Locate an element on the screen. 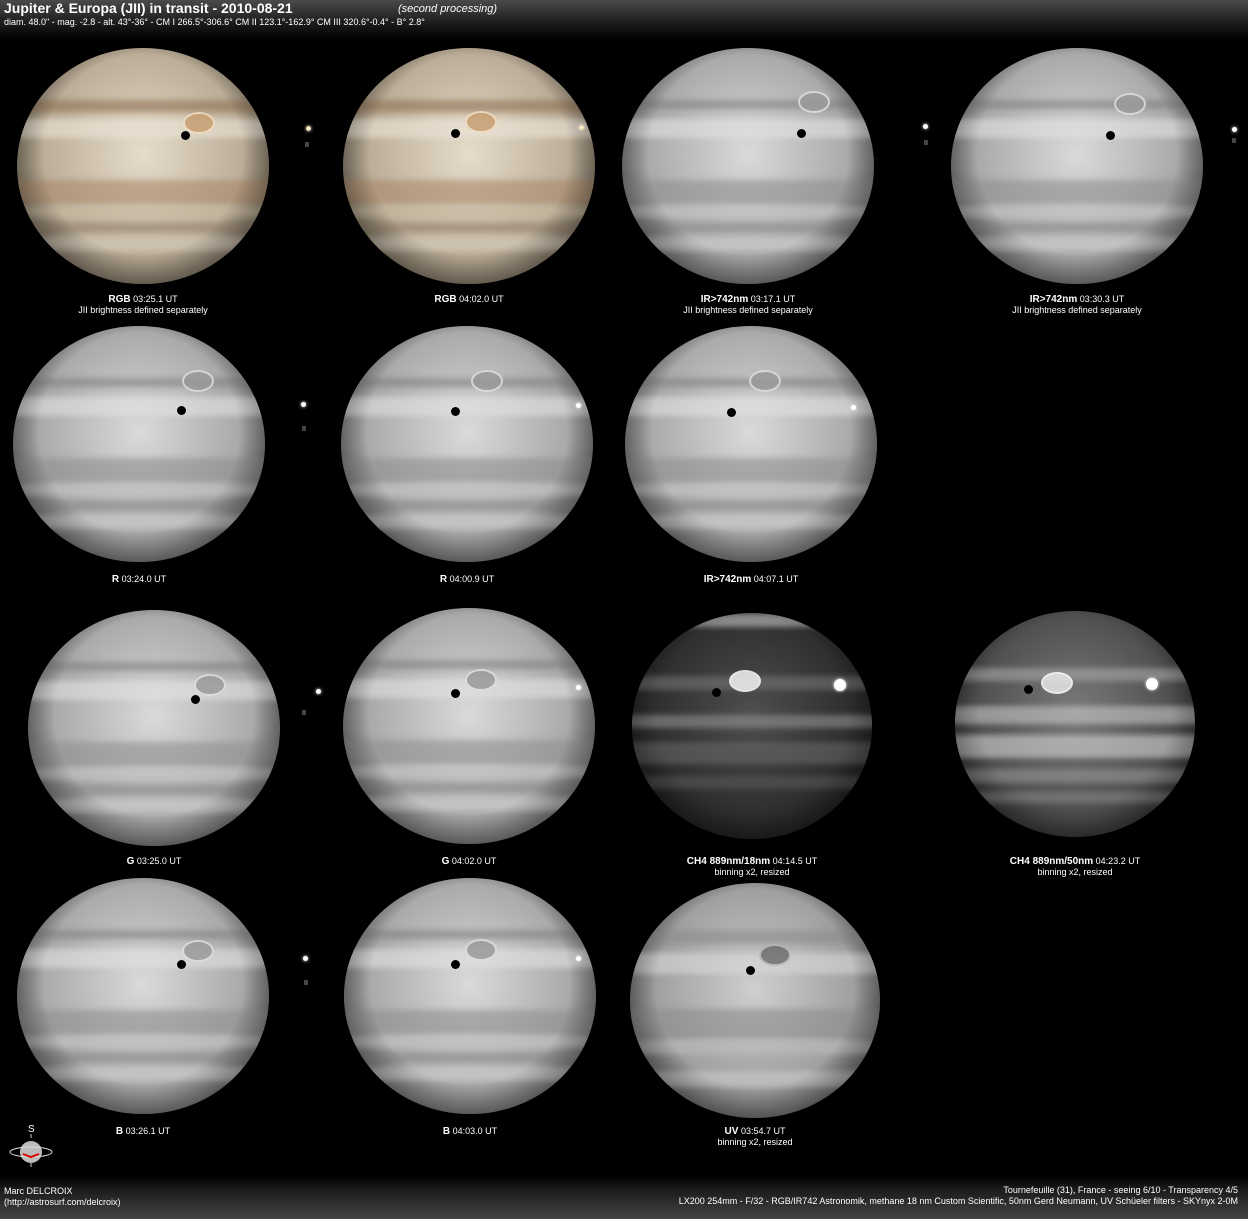 The image size is (1248, 1219). filter-name: UV is located at coordinates (731, 1131).